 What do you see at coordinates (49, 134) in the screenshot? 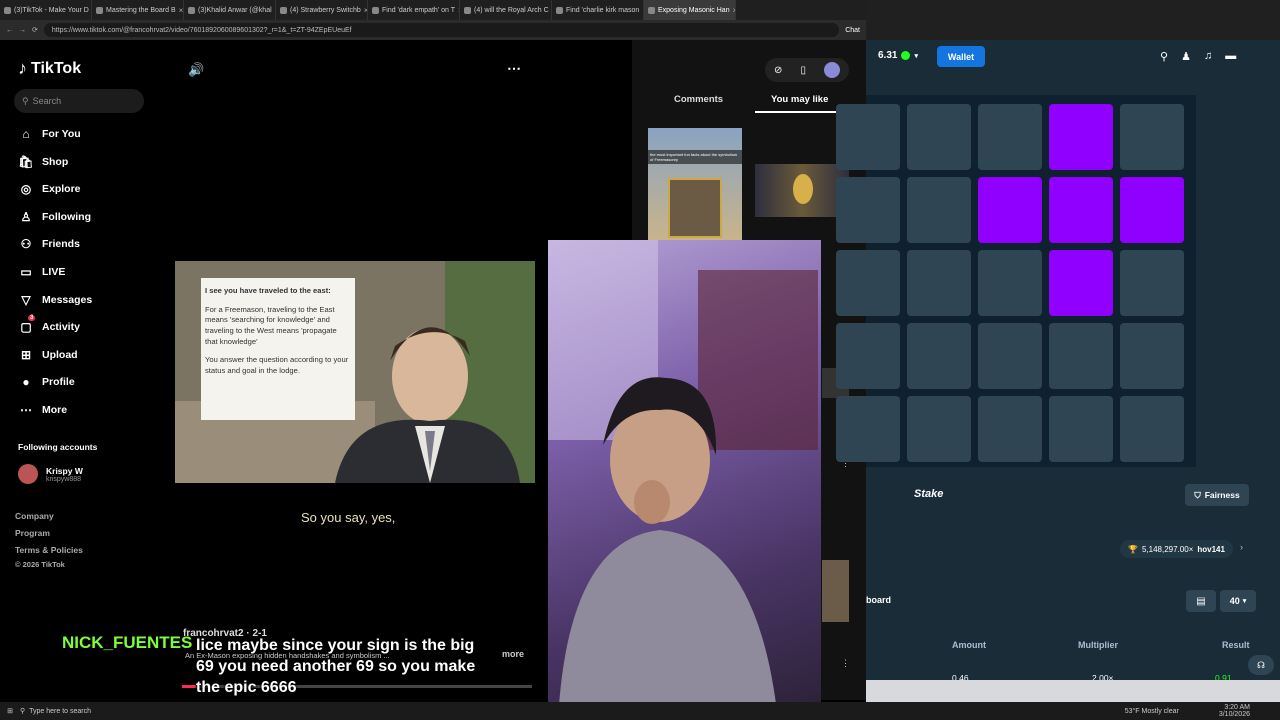
I see `sidebar-item-for-you: ⌂ For You` at bounding box center [49, 134].